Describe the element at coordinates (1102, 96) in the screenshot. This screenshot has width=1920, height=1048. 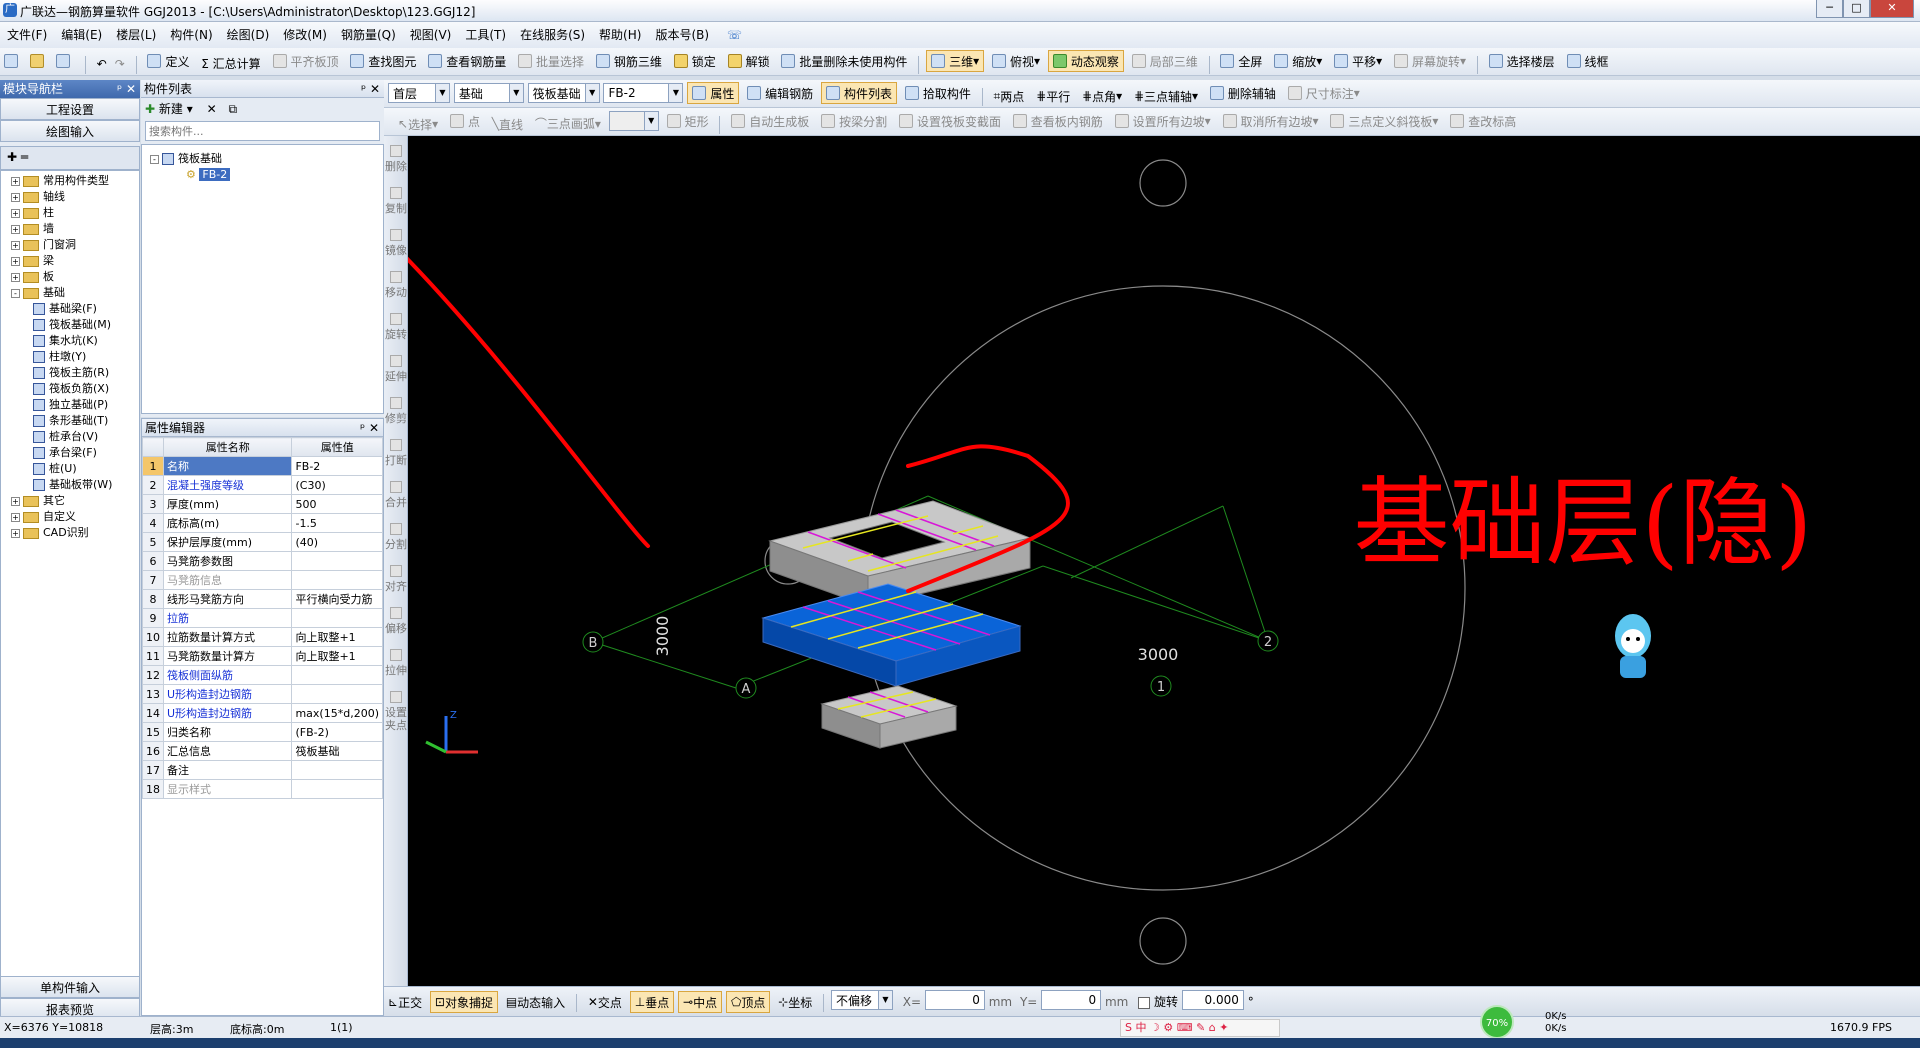
I see `point-angle-button: ⋕ 点角 ▾` at that location.